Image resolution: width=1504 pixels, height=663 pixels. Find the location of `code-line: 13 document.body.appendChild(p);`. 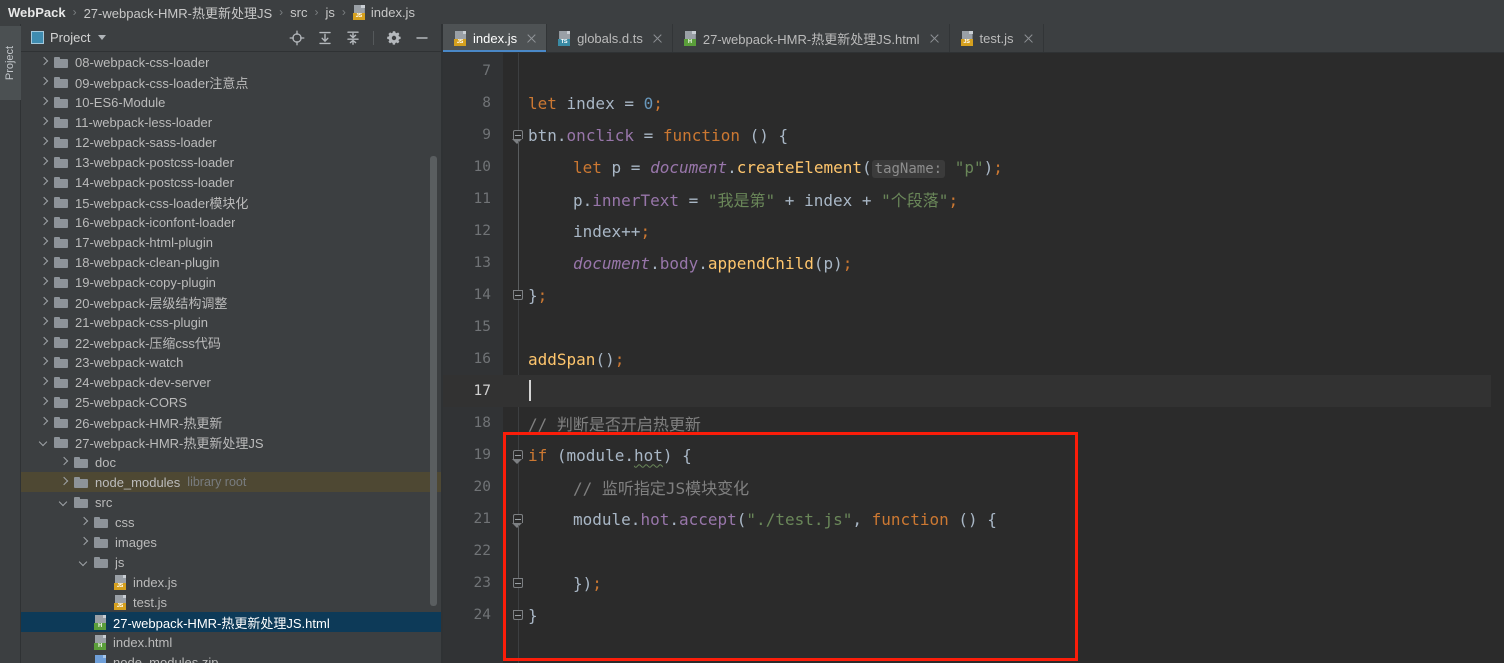

code-line: 13 document.body.appendChild(p); is located at coordinates (973, 263).